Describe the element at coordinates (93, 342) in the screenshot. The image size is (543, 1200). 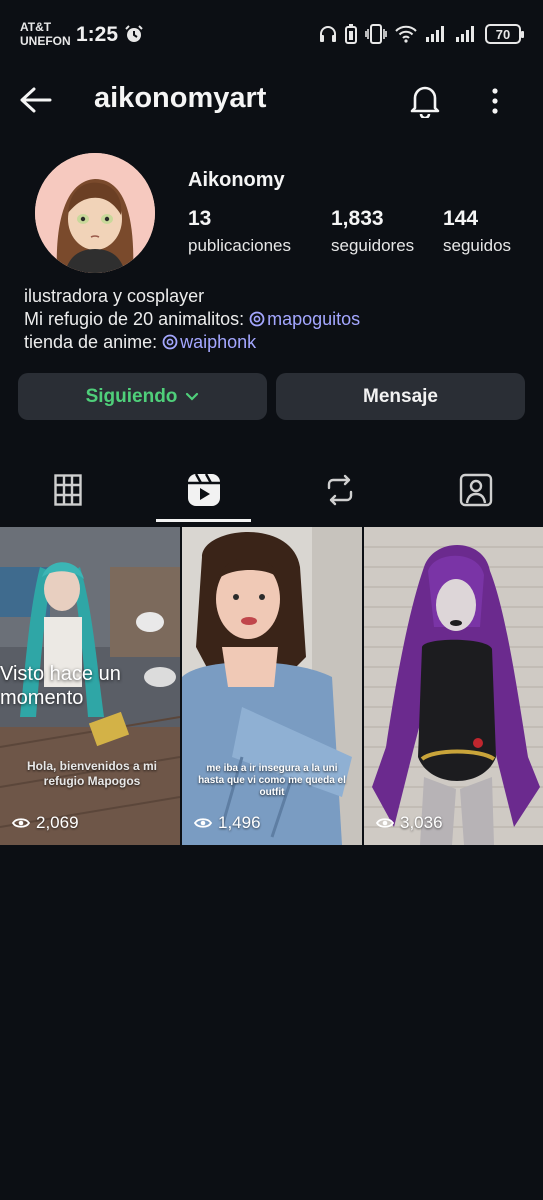
I see `bio-line-3-text: tienda de anime:` at that location.